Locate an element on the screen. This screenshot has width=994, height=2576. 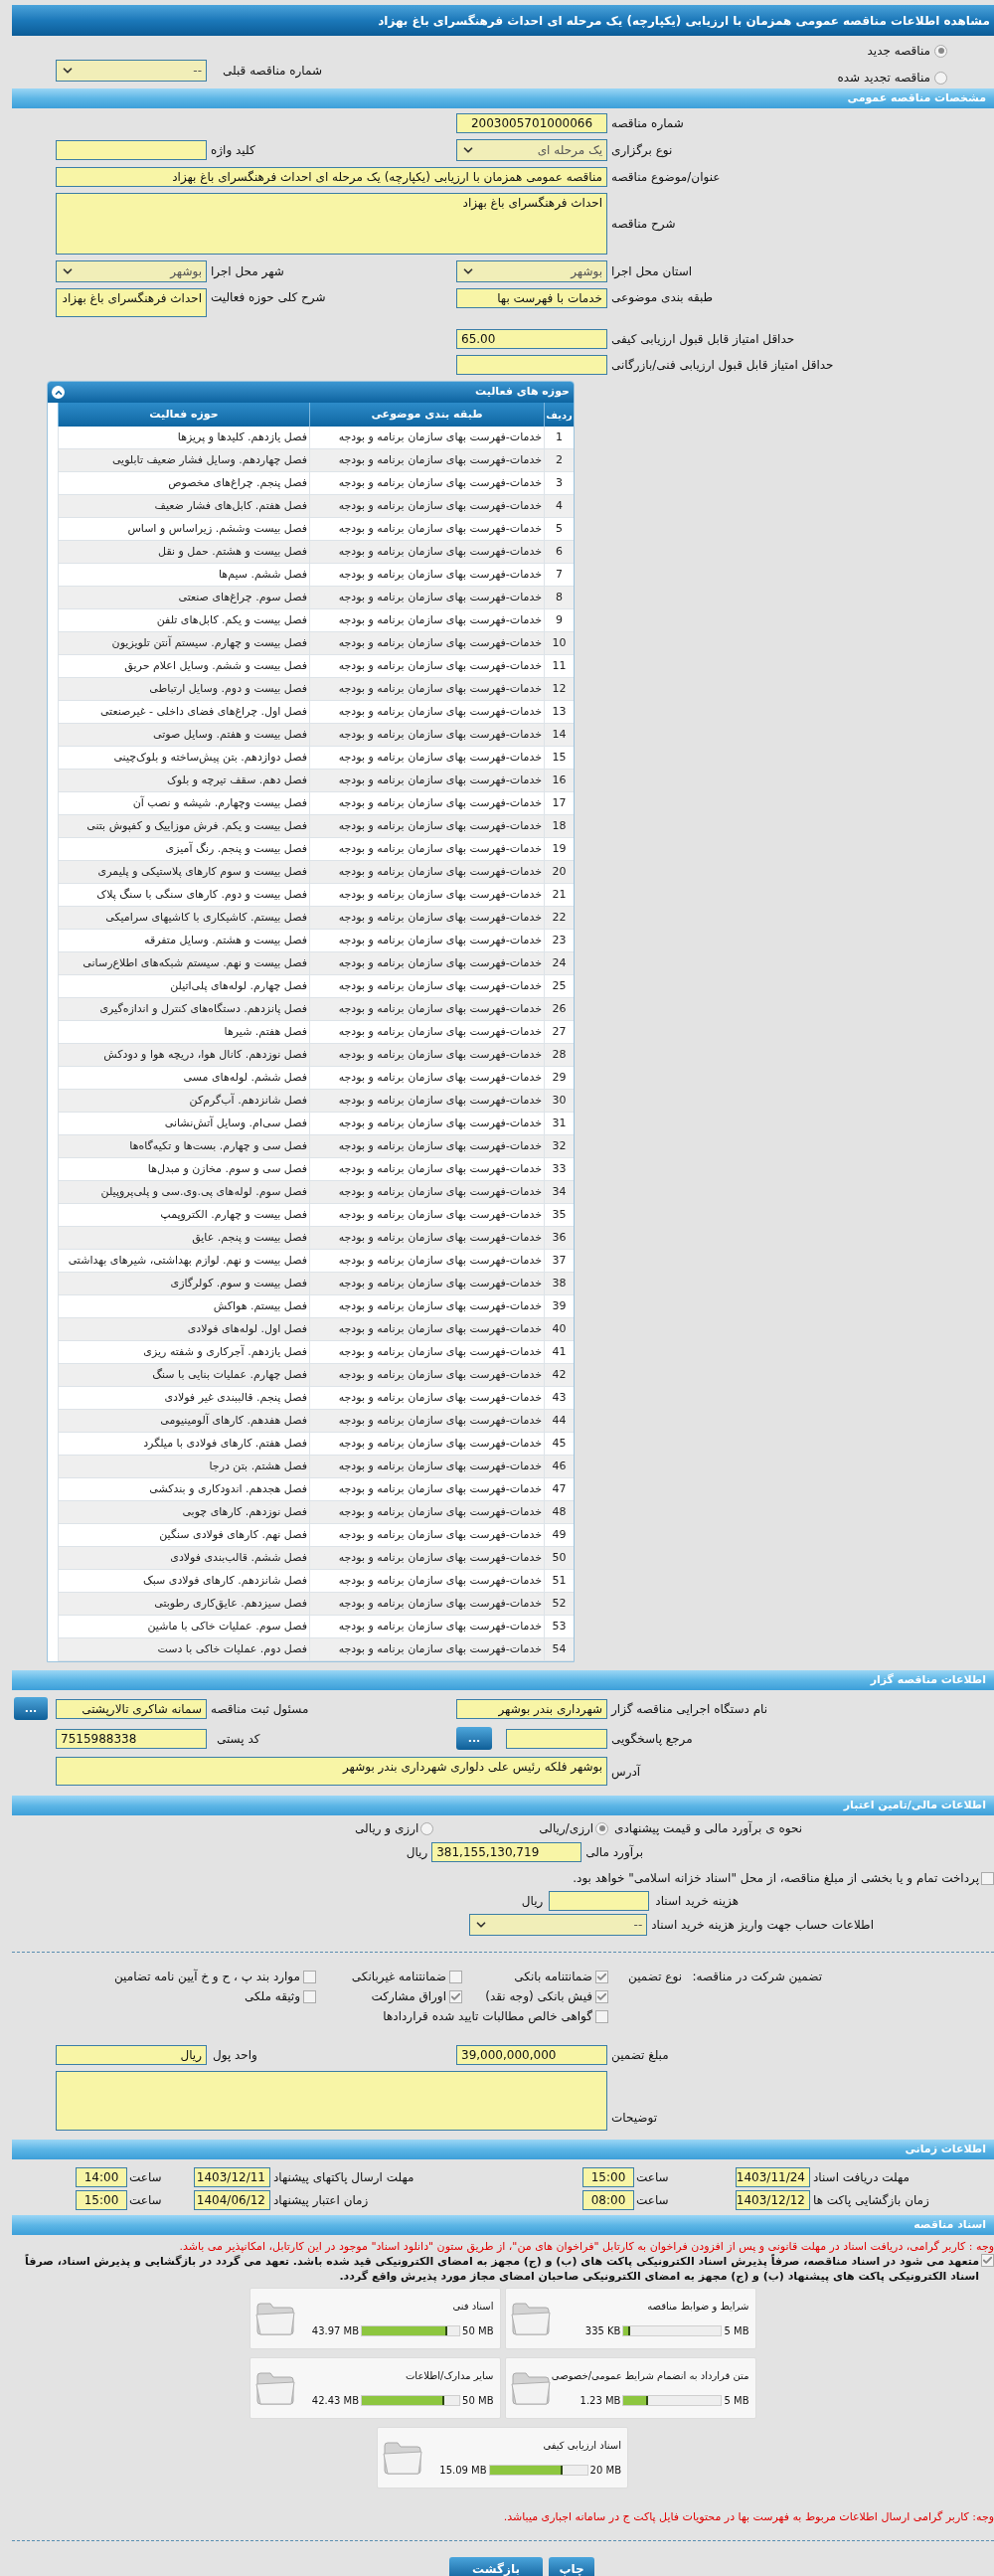
field-label: نوع برگزاری is located at coordinates (642, 150).